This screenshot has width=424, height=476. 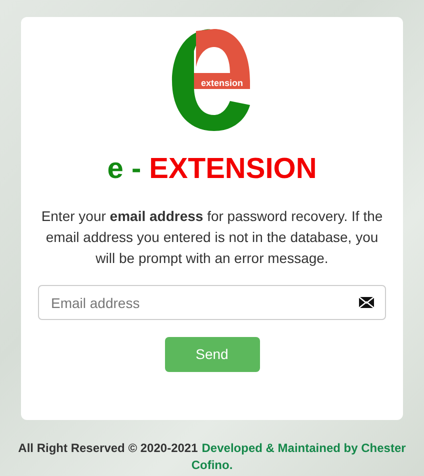 What do you see at coordinates (366, 302) in the screenshot?
I see `envelope-icon` at bounding box center [366, 302].